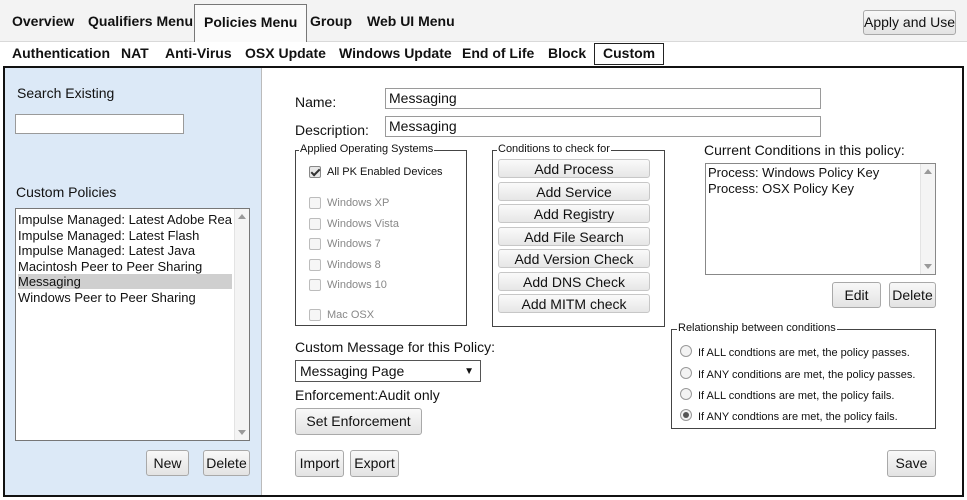 The width and height of the screenshot is (967, 500). I want to click on windows-7-checkbox, so click(315, 244).